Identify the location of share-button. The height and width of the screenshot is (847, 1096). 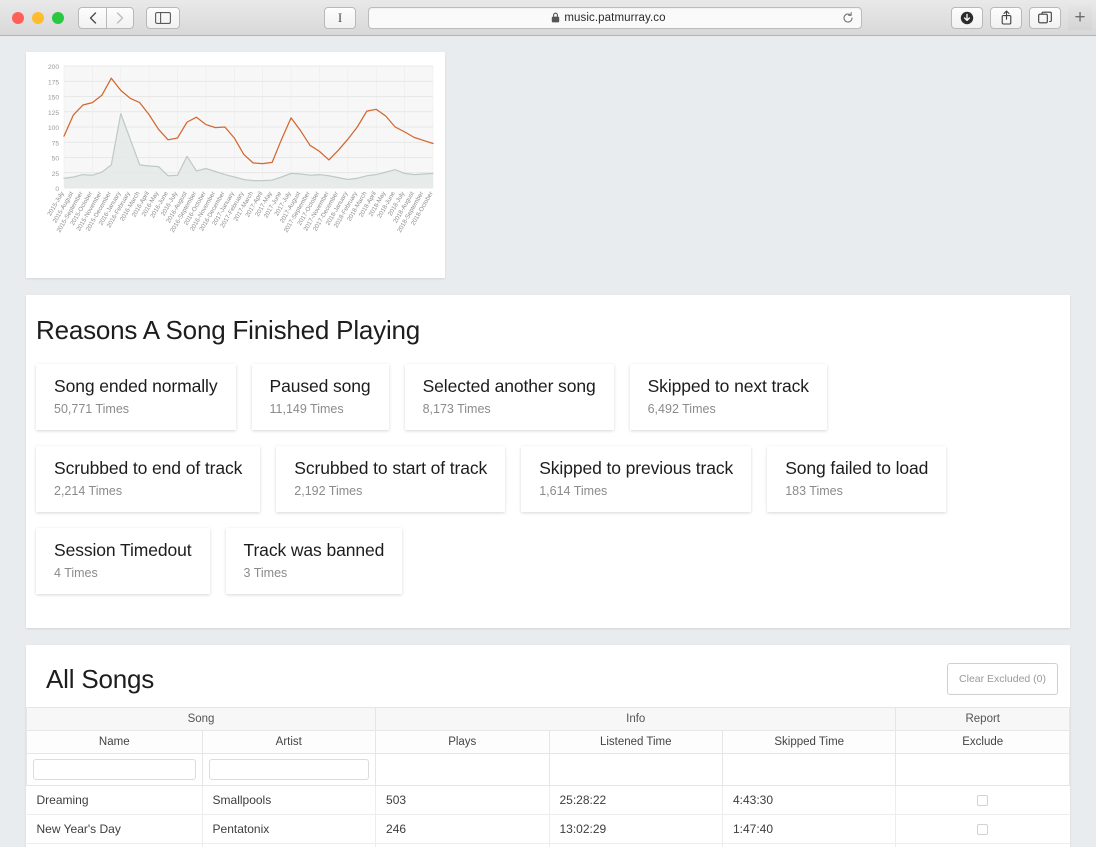
(1006, 17).